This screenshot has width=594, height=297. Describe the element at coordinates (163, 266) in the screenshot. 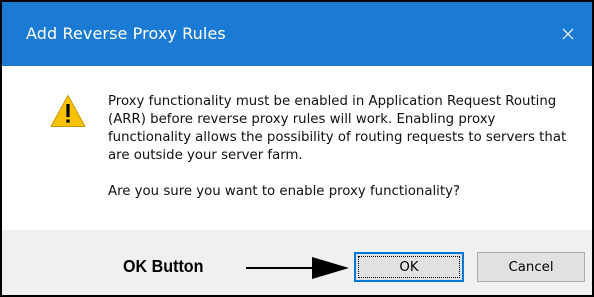

I see `annotation-label: OK Button` at that location.